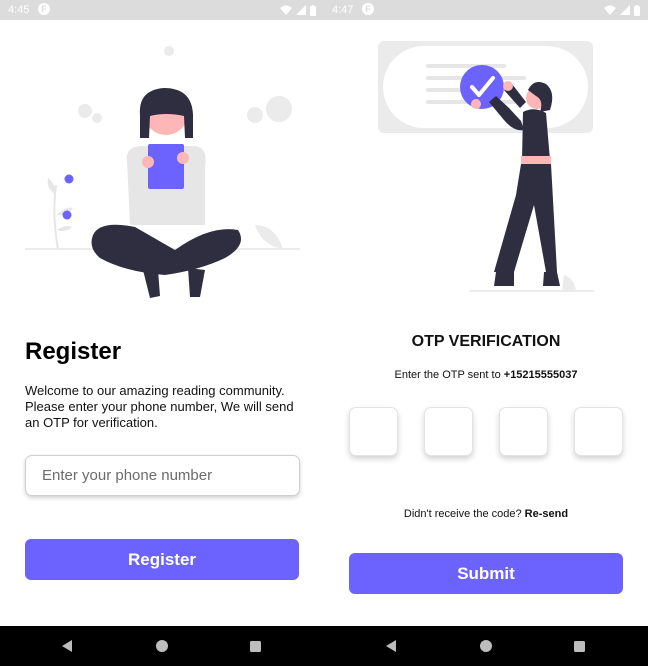 This screenshot has width=648, height=666. Describe the element at coordinates (540, 375) in the screenshot. I see `phone-number-text: +15215555037` at that location.